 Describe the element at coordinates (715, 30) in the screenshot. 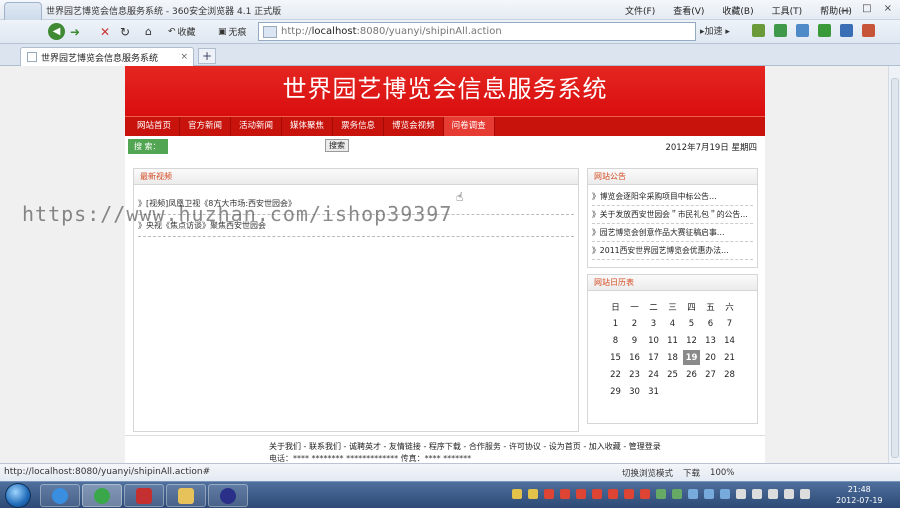

I see `accelerate-button: ▸加速 ▸` at that location.